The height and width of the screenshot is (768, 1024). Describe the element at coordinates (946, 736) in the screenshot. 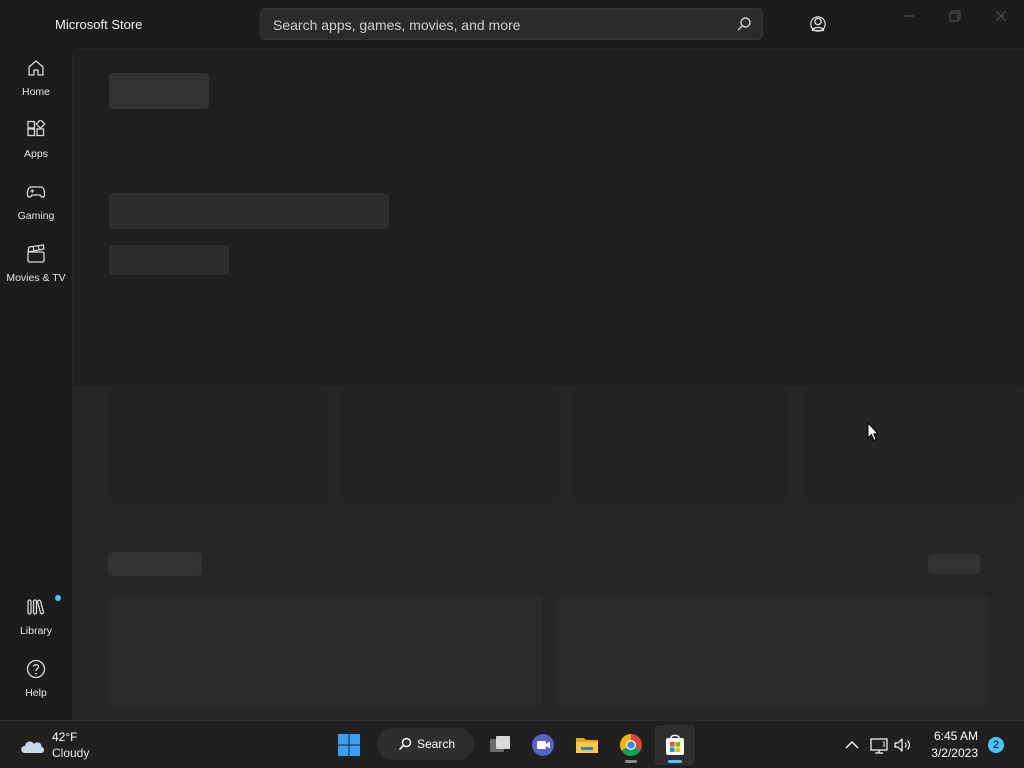

I see `clock-time: 6:45 AM` at that location.